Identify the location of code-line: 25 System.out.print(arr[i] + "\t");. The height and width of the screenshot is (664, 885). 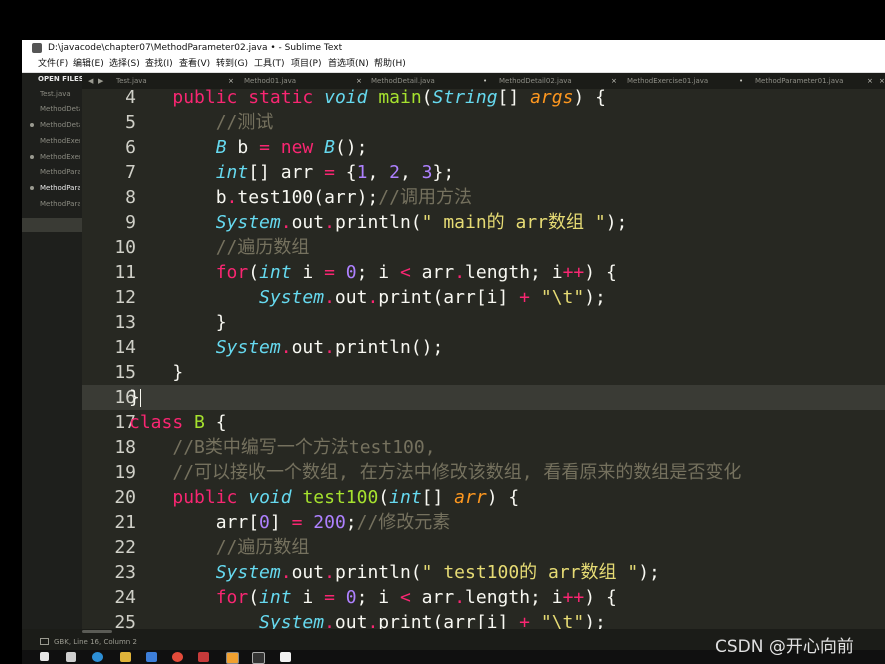
(483, 619).